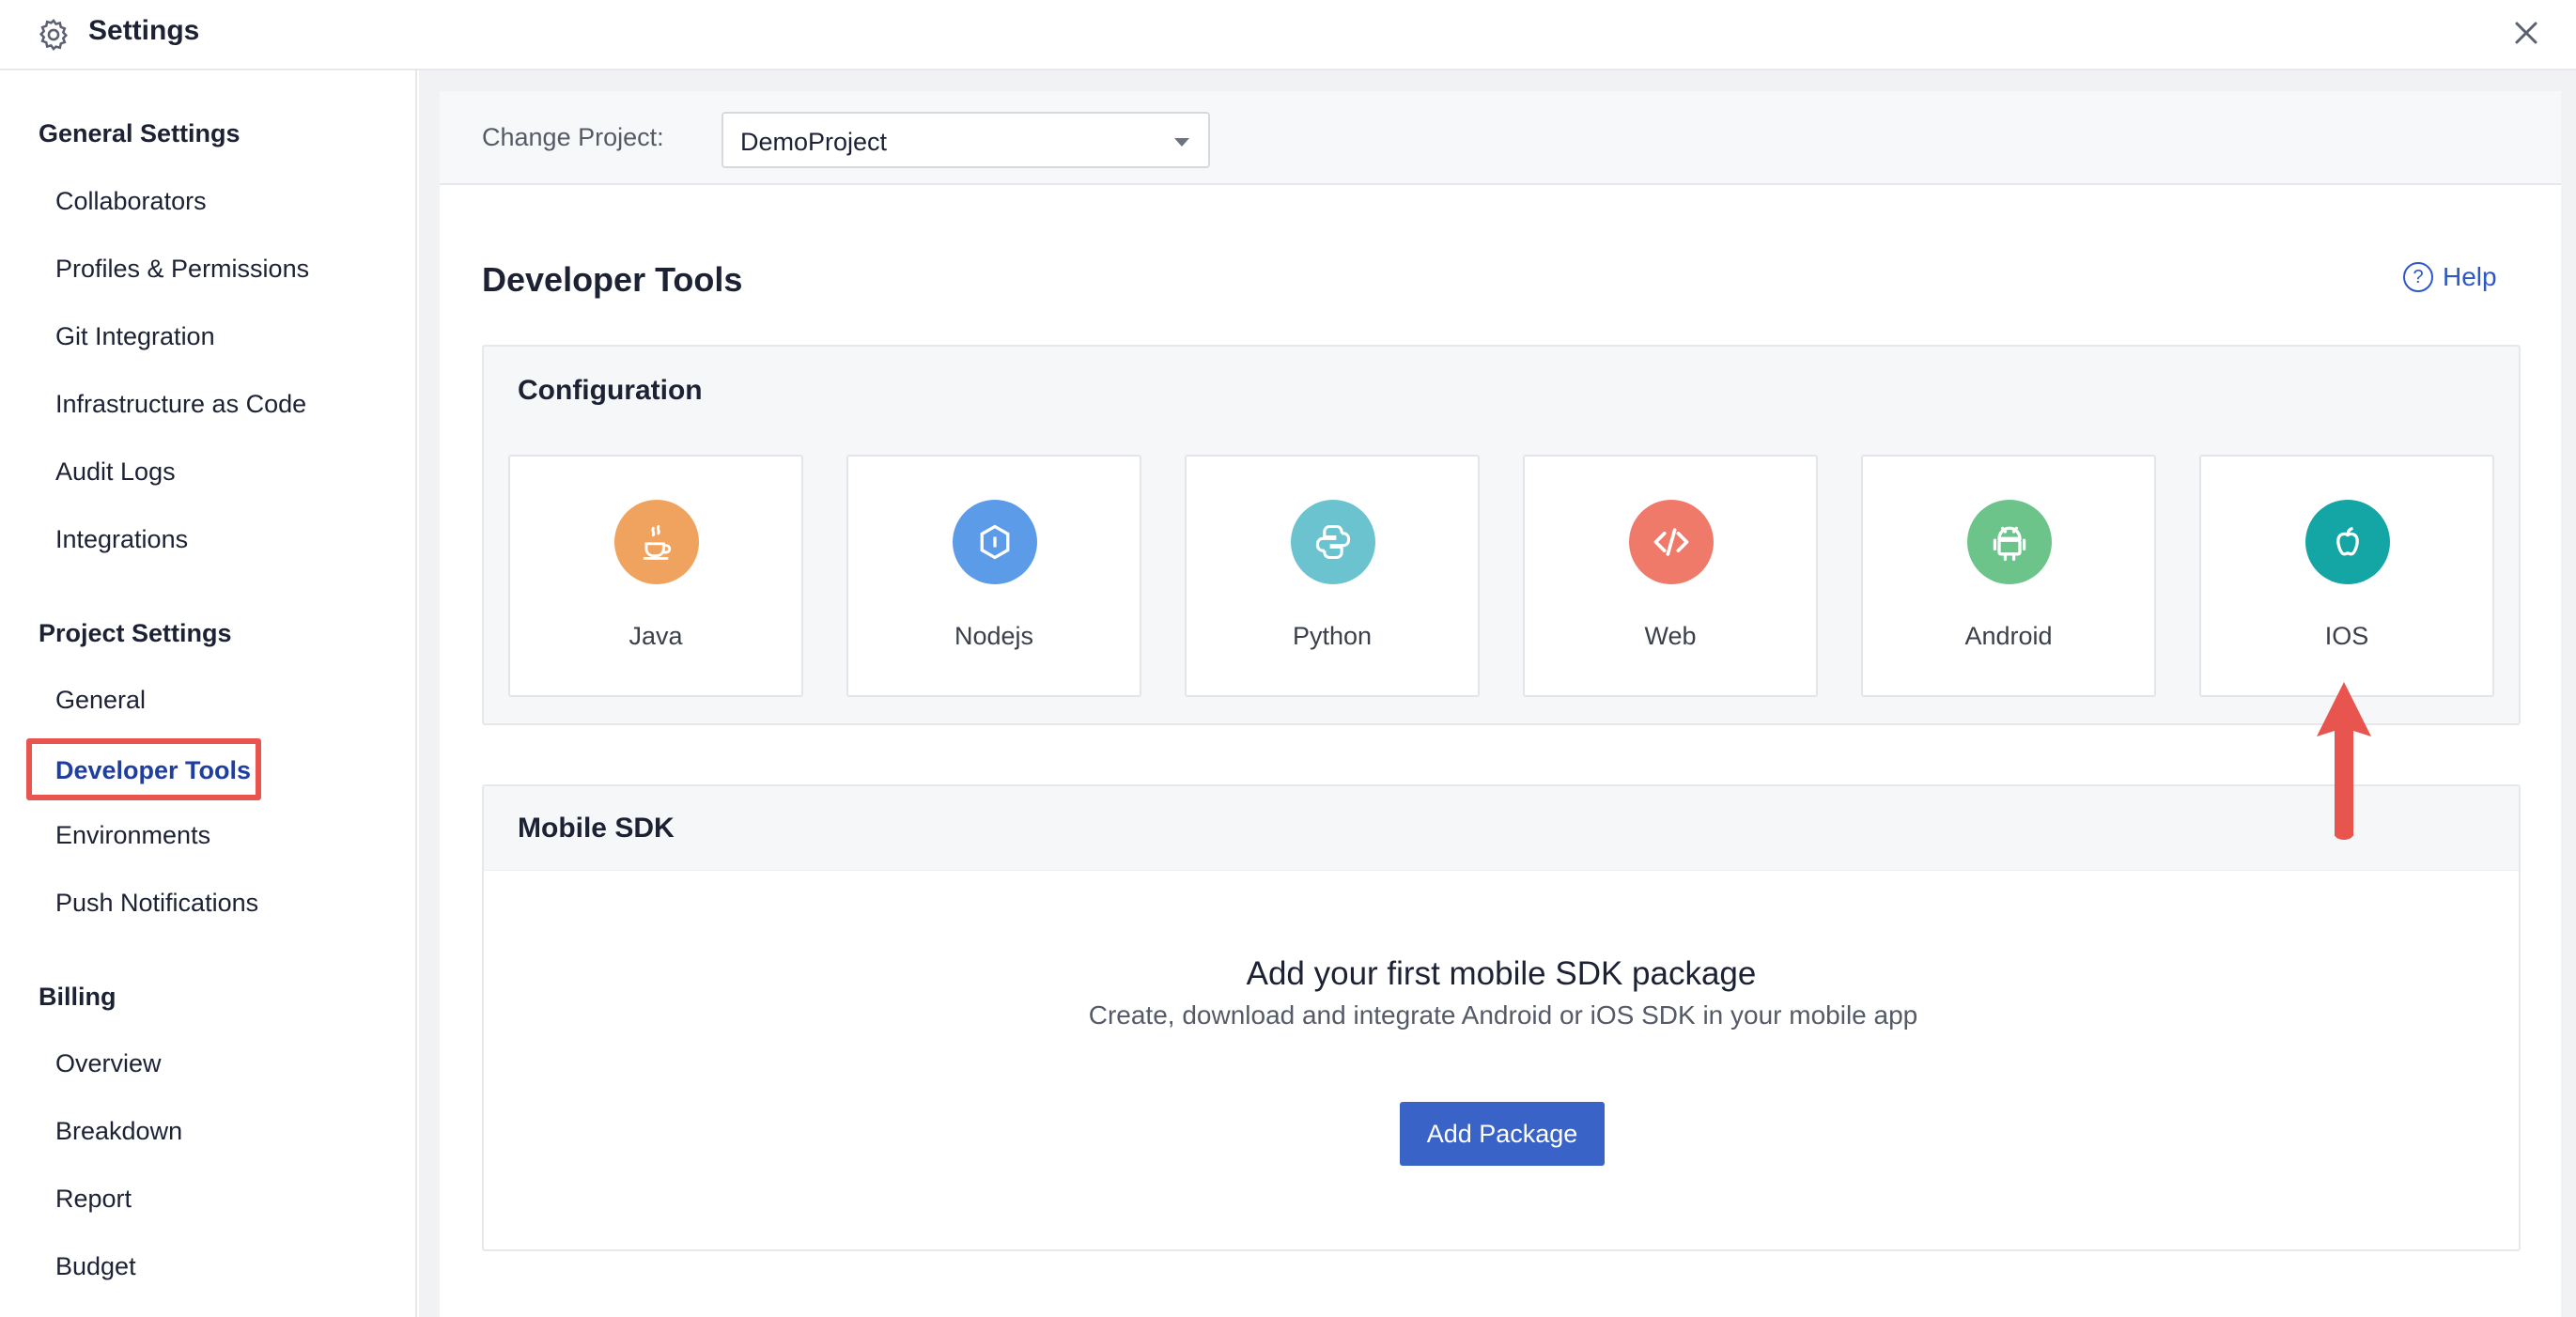 This screenshot has height=1317, width=2576. Describe the element at coordinates (95, 1266) in the screenshot. I see `sidebar-item-budget: Budget` at that location.